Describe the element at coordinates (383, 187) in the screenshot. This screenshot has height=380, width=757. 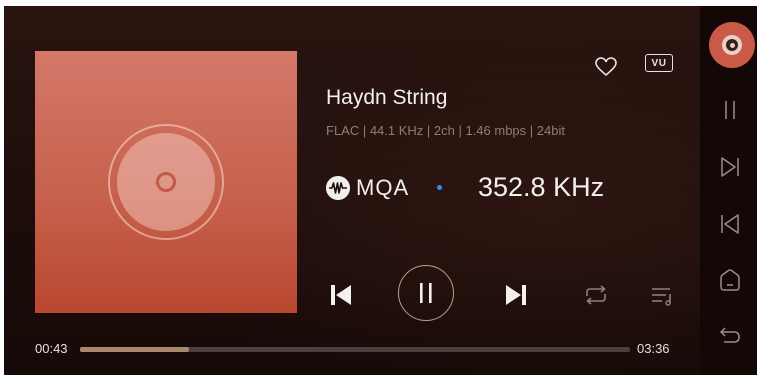
I see `mqa-label: MQA` at that location.